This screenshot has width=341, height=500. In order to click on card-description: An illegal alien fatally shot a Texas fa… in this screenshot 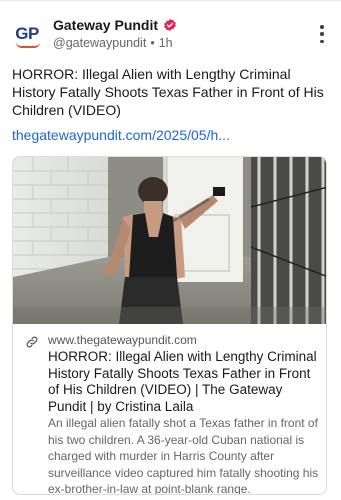, I will do `click(183, 455)`.